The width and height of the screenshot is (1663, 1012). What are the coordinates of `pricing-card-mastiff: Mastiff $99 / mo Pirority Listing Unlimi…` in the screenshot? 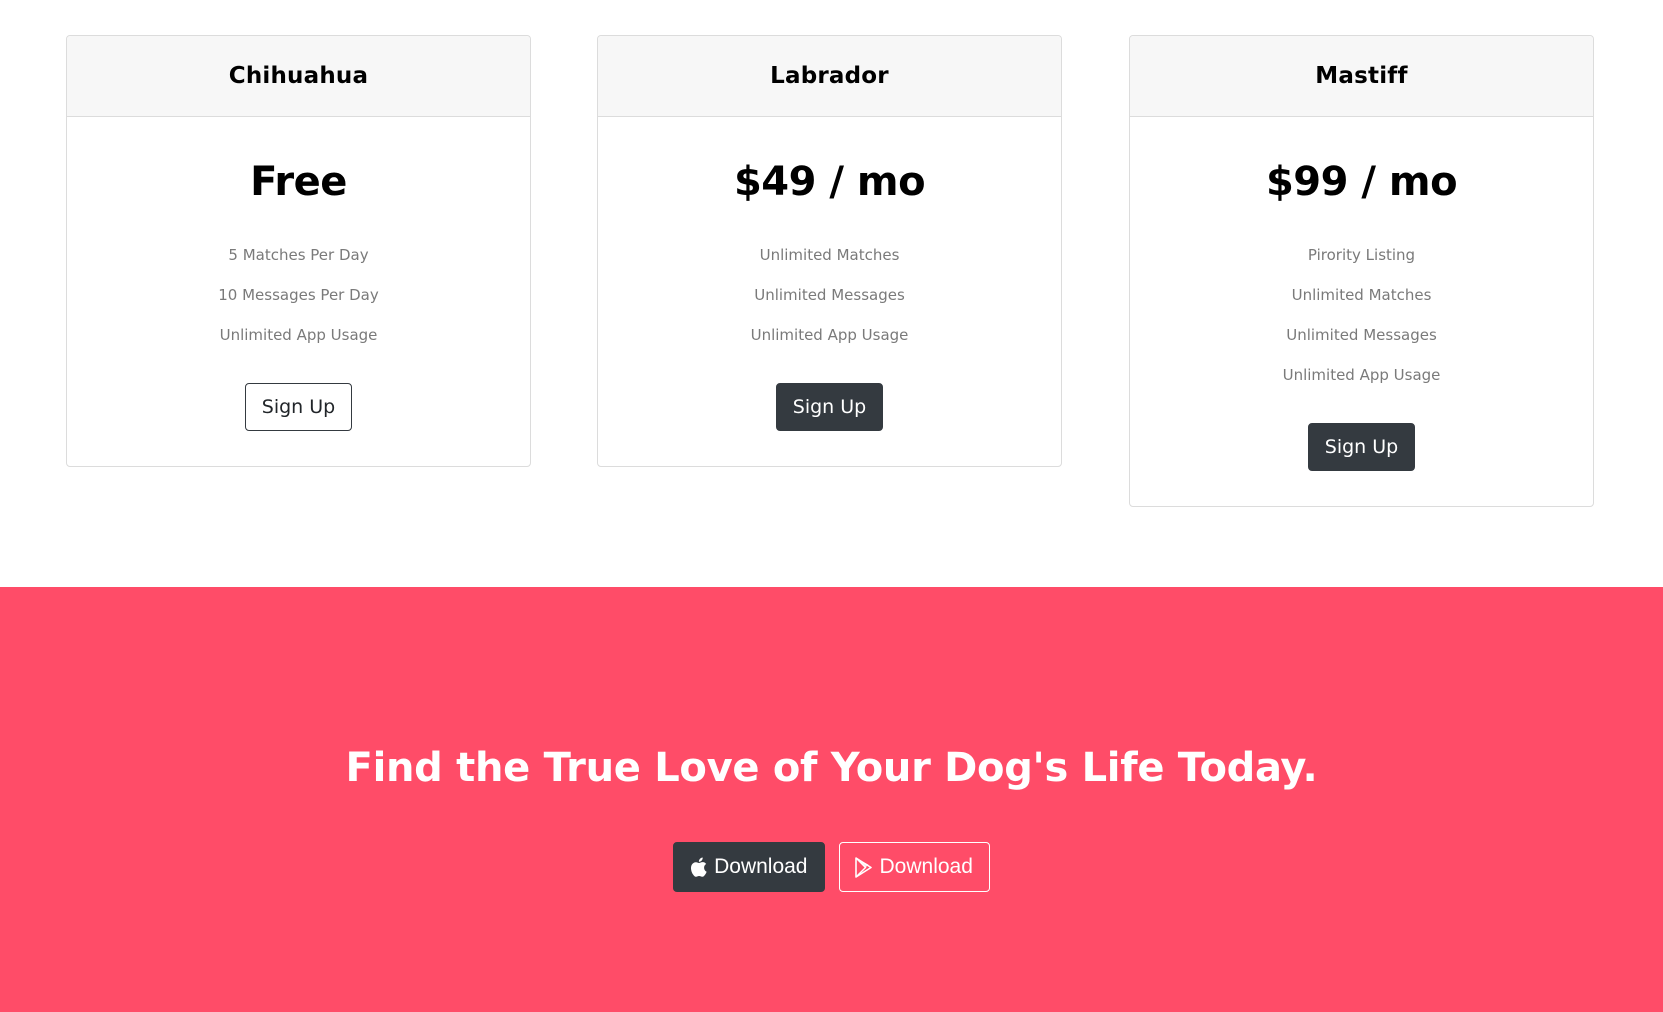 It's located at (1361, 271).